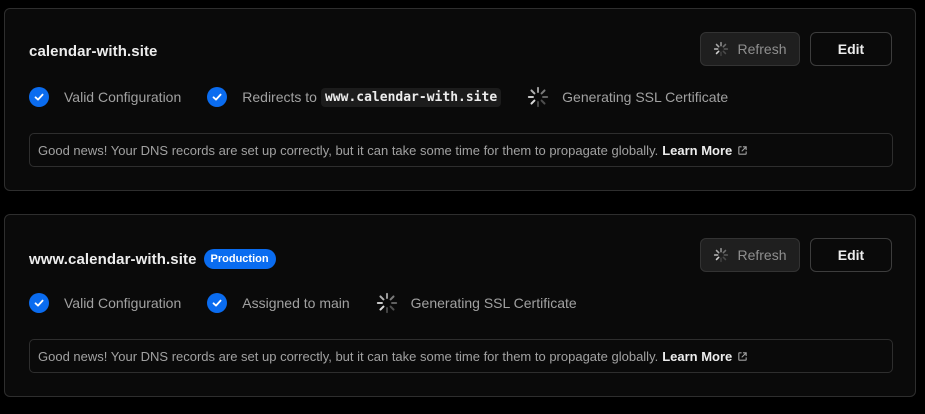  Describe the element at coordinates (113, 259) in the screenshot. I see `domain-title: www.calendar-with.site` at that location.